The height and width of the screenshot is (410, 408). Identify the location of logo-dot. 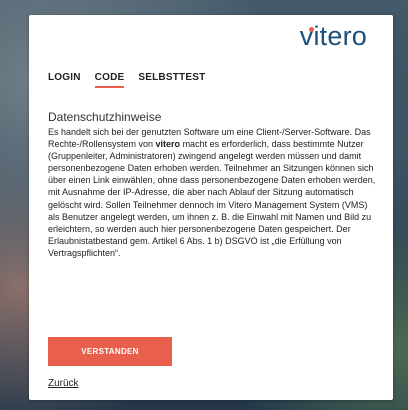
(311, 29).